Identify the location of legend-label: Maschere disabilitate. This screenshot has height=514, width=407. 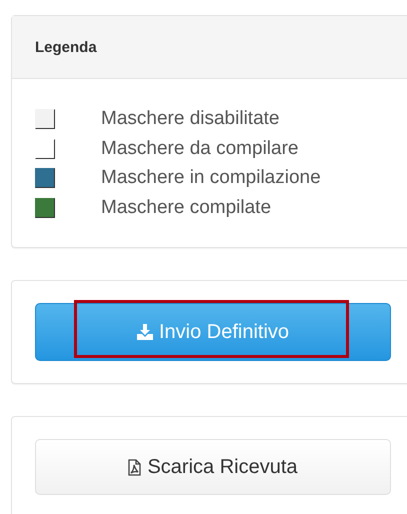
(190, 119).